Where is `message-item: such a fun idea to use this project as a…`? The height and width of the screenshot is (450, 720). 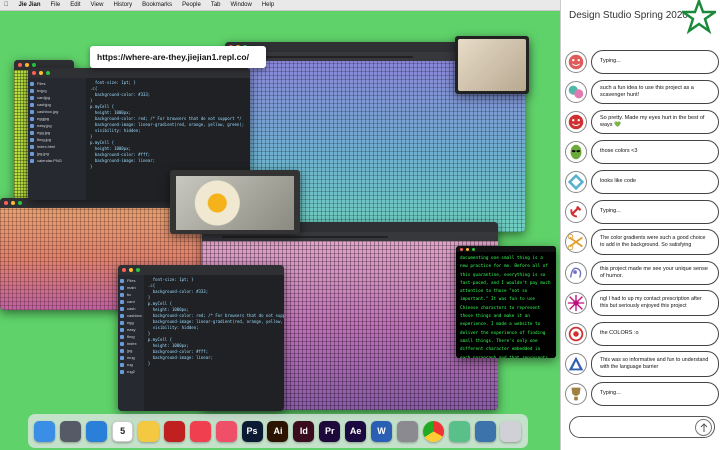
message-item: such a fun idea to use this project as a… is located at coordinates (642, 91).